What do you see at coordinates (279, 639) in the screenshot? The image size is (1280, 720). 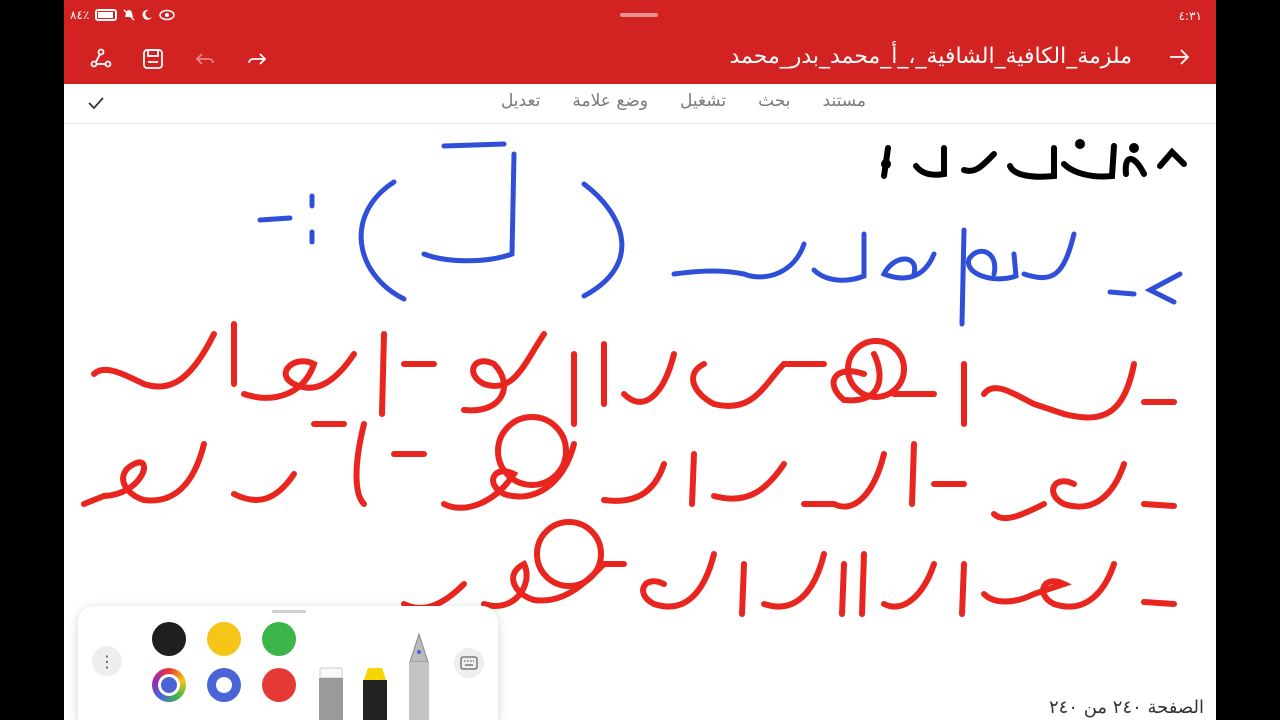 I see `color-green` at bounding box center [279, 639].